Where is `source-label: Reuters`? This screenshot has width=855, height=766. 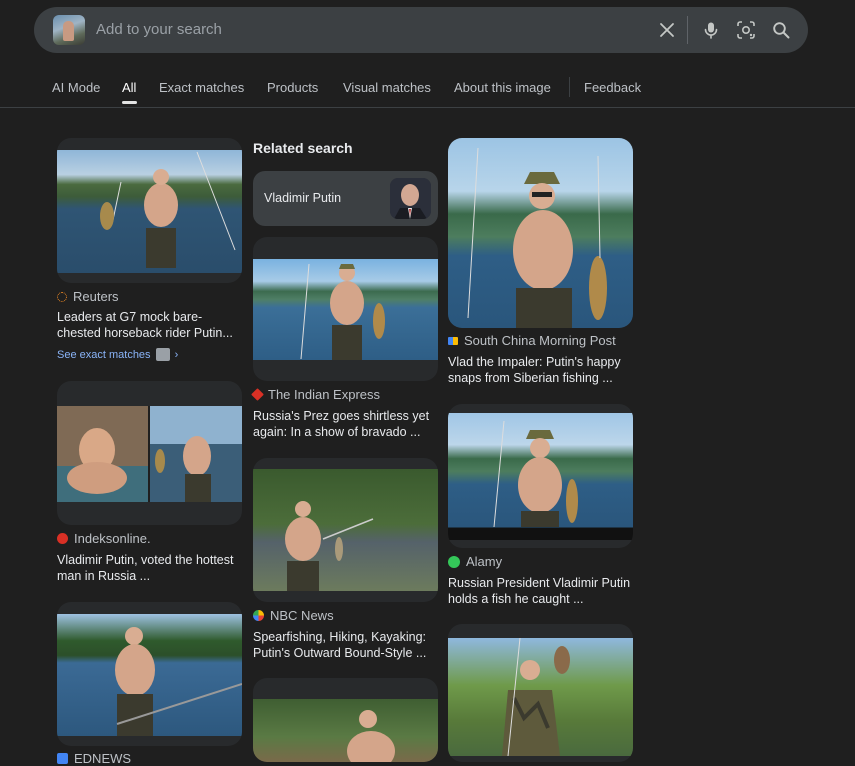
source-label: Reuters is located at coordinates (96, 296).